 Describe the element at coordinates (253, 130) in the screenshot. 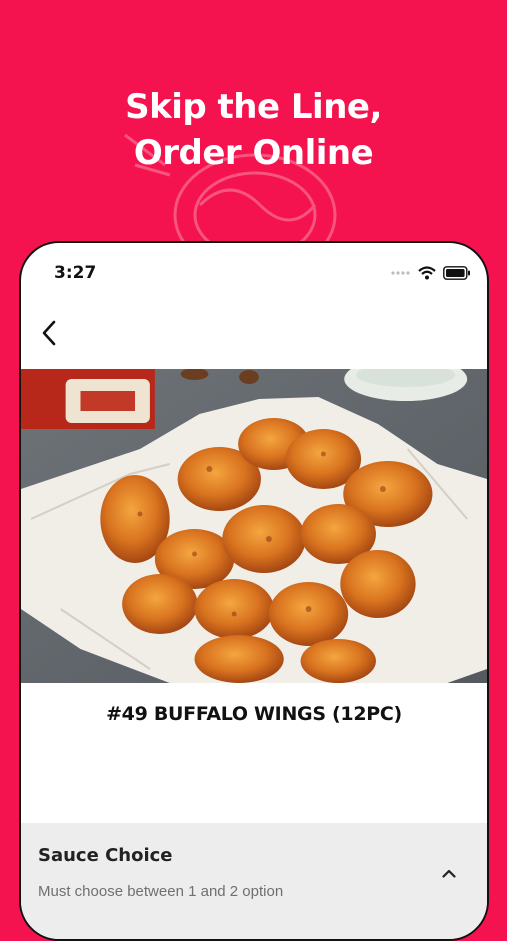

I see `promo-headline: Skip the Line, Order Online` at that location.